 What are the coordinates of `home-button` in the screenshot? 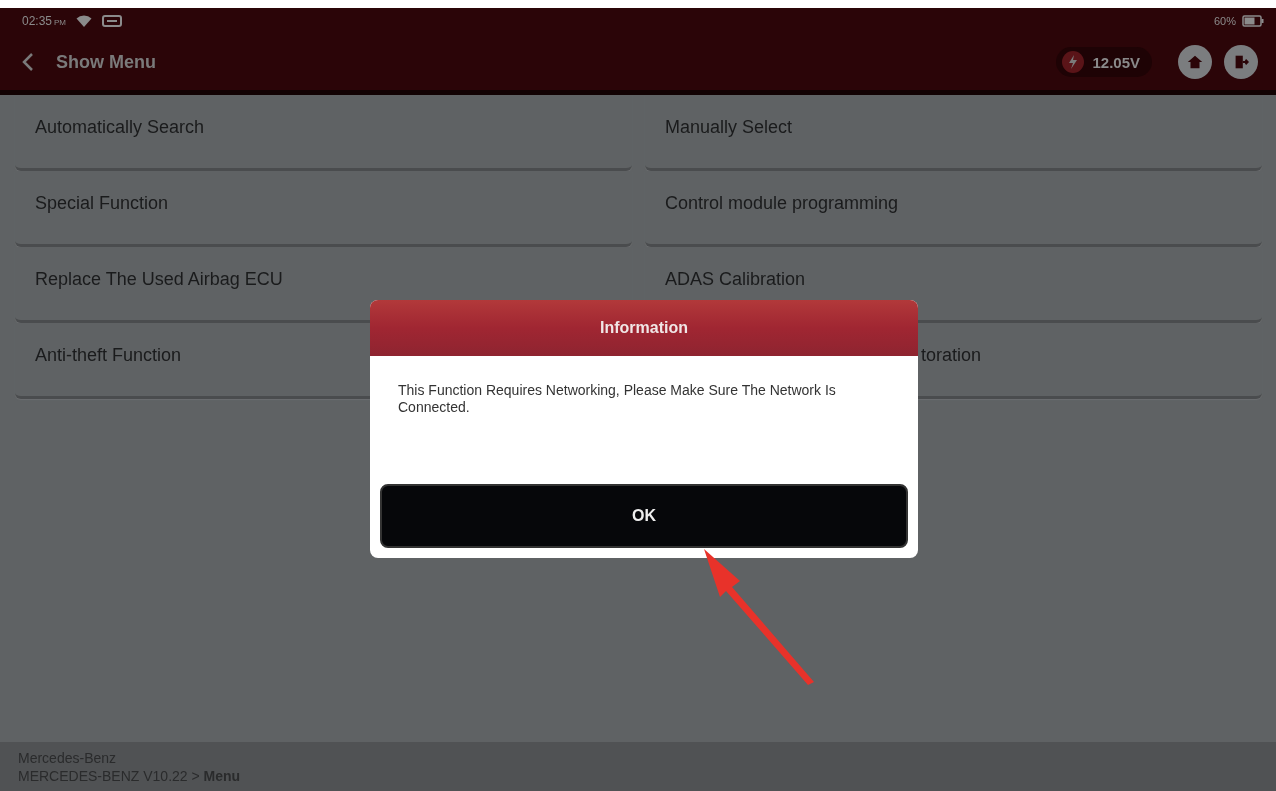 It's located at (1195, 62).